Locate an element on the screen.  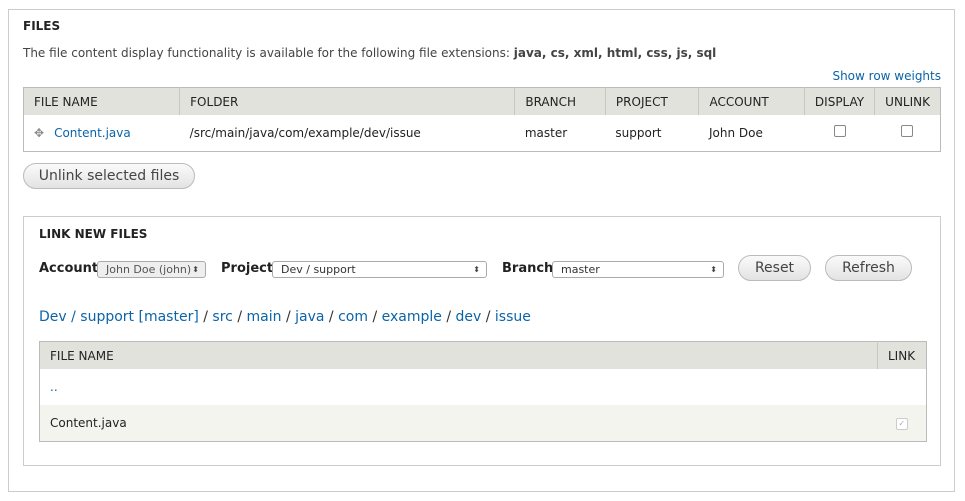
col-project: PROJECT is located at coordinates (651, 101).